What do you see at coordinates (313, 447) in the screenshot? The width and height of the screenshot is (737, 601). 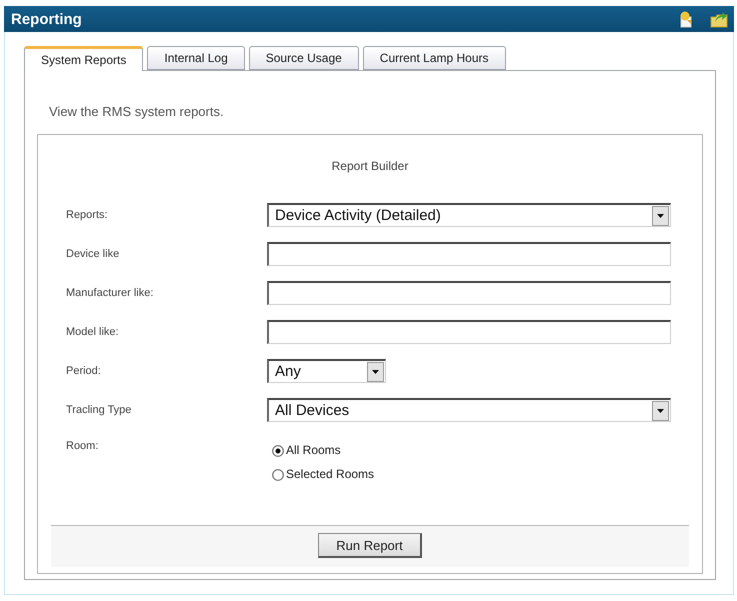 I see `radio-label: All Rooms` at bounding box center [313, 447].